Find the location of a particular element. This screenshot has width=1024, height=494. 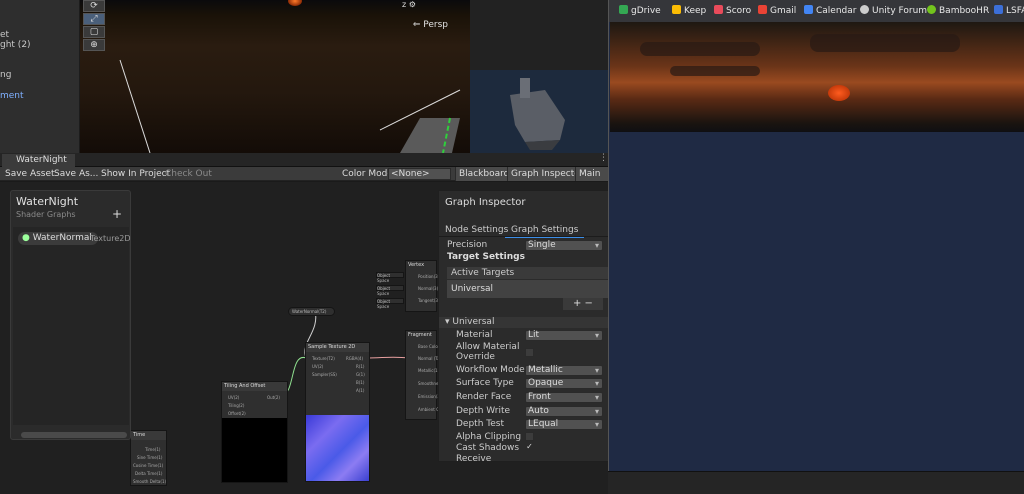

bamboohr-icon is located at coordinates (931, 9).